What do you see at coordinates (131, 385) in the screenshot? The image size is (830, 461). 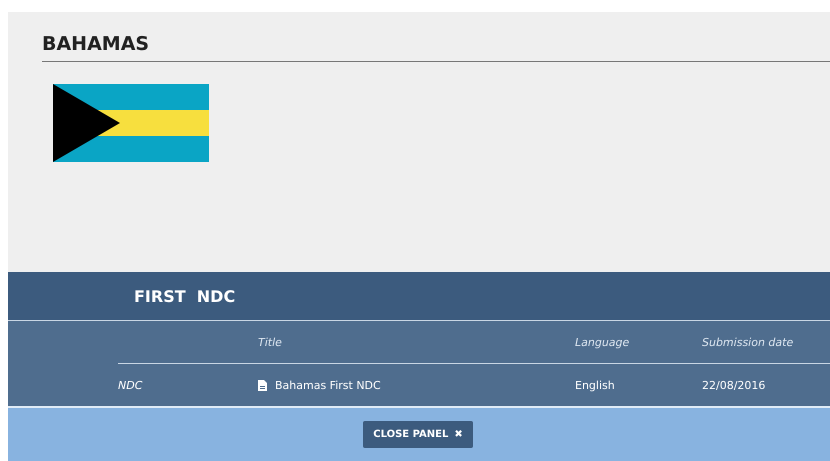 I see `table-cell-text: NDC` at bounding box center [131, 385].